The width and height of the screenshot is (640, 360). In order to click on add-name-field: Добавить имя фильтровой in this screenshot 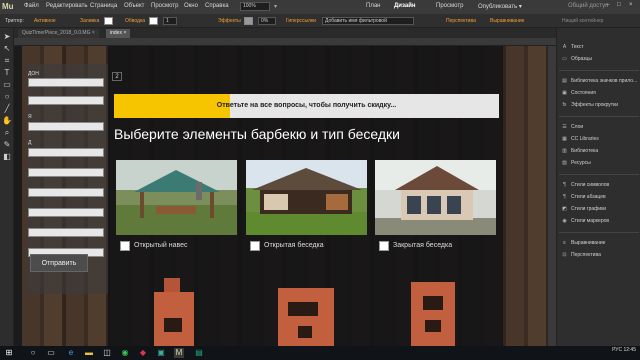, I will do `click(368, 21)`.